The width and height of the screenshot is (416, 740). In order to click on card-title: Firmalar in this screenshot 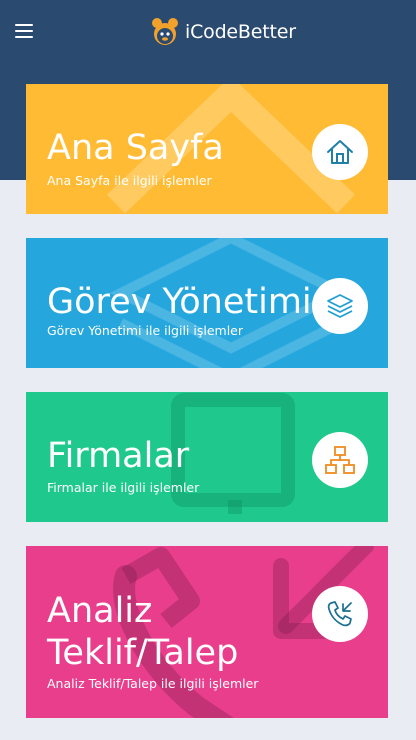, I will do `click(118, 456)`.